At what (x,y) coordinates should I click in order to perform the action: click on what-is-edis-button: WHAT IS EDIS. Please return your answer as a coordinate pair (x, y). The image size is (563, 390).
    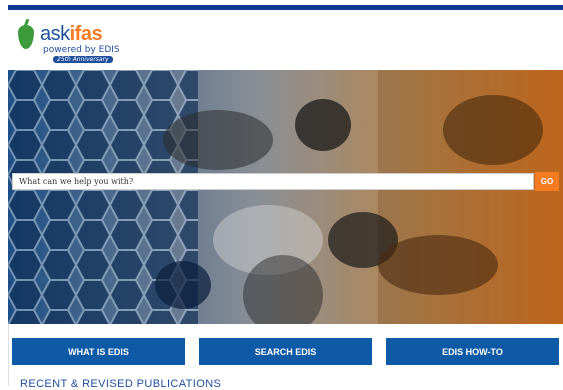
    Looking at the image, I should click on (98, 351).